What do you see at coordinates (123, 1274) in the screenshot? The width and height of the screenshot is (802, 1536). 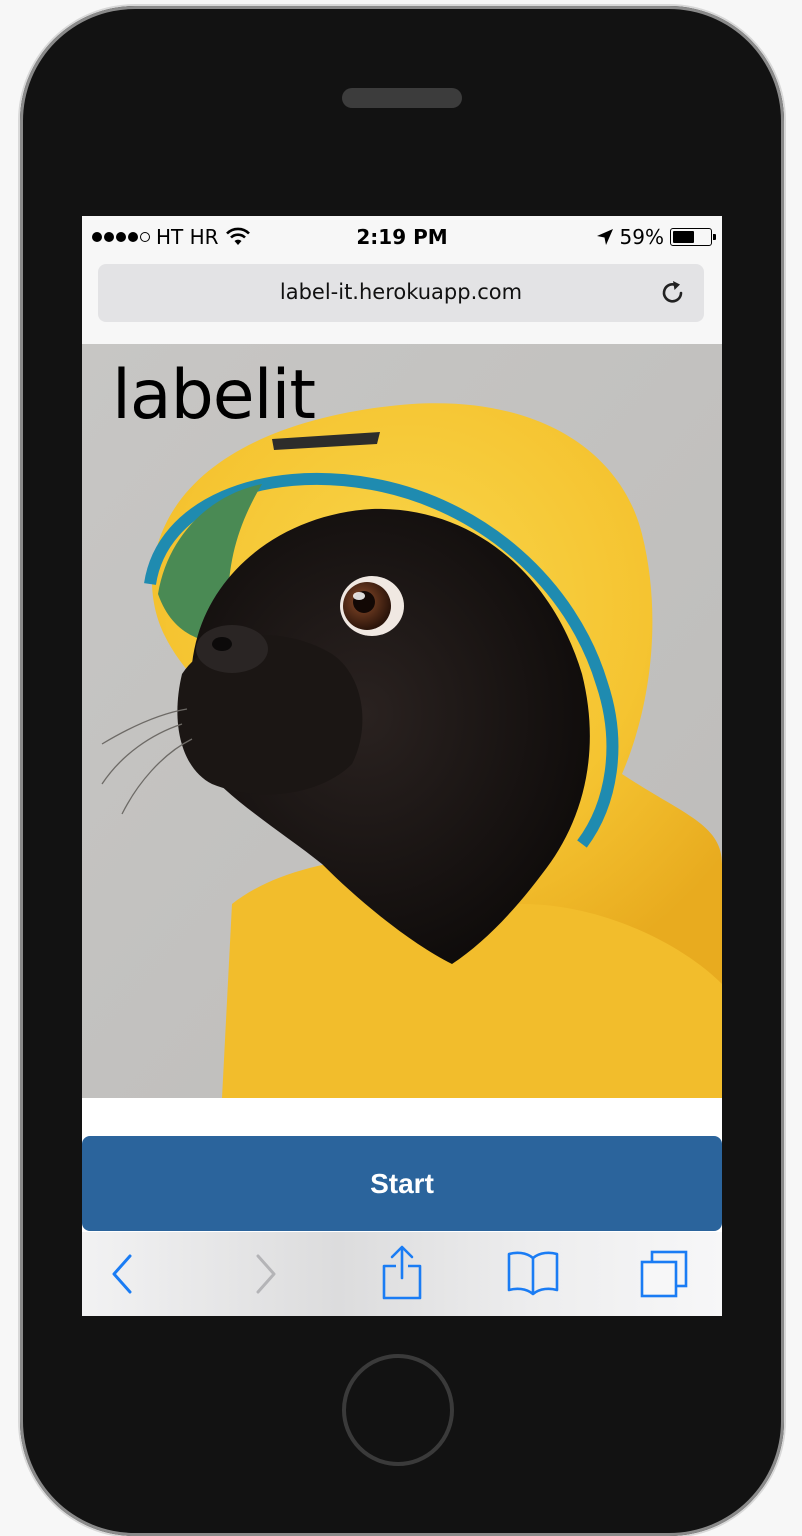 I see `back-icon` at bounding box center [123, 1274].